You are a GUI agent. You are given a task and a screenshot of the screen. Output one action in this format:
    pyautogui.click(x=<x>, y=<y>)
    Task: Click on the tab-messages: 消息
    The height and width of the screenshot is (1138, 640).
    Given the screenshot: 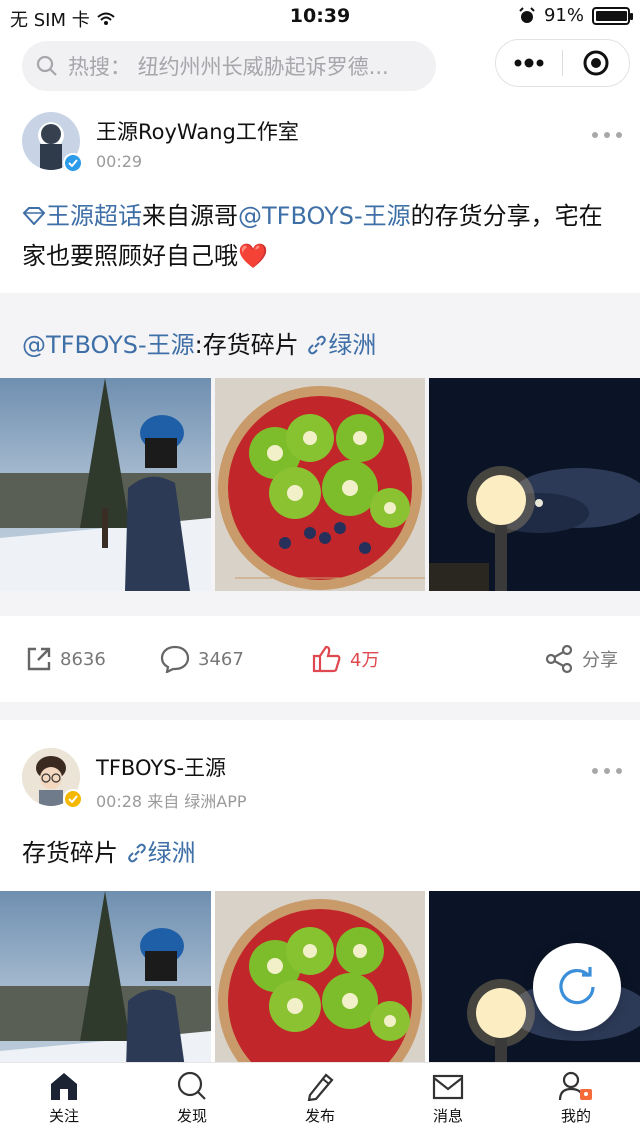 What is the action you would take?
    pyautogui.click(x=448, y=1100)
    